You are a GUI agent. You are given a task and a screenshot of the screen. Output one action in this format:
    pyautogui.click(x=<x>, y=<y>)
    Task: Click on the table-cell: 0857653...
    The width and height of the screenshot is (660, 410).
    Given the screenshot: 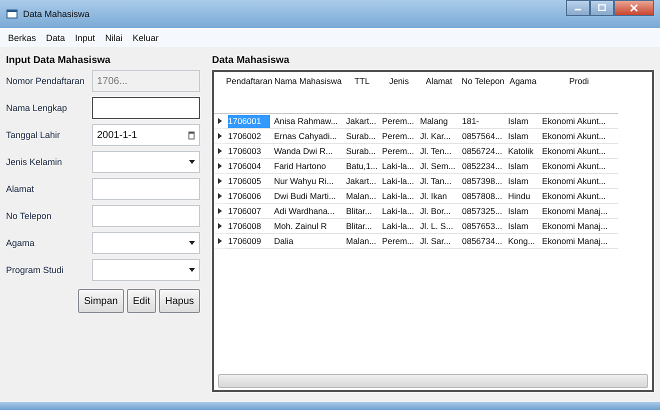 What is the action you would take?
    pyautogui.click(x=483, y=226)
    